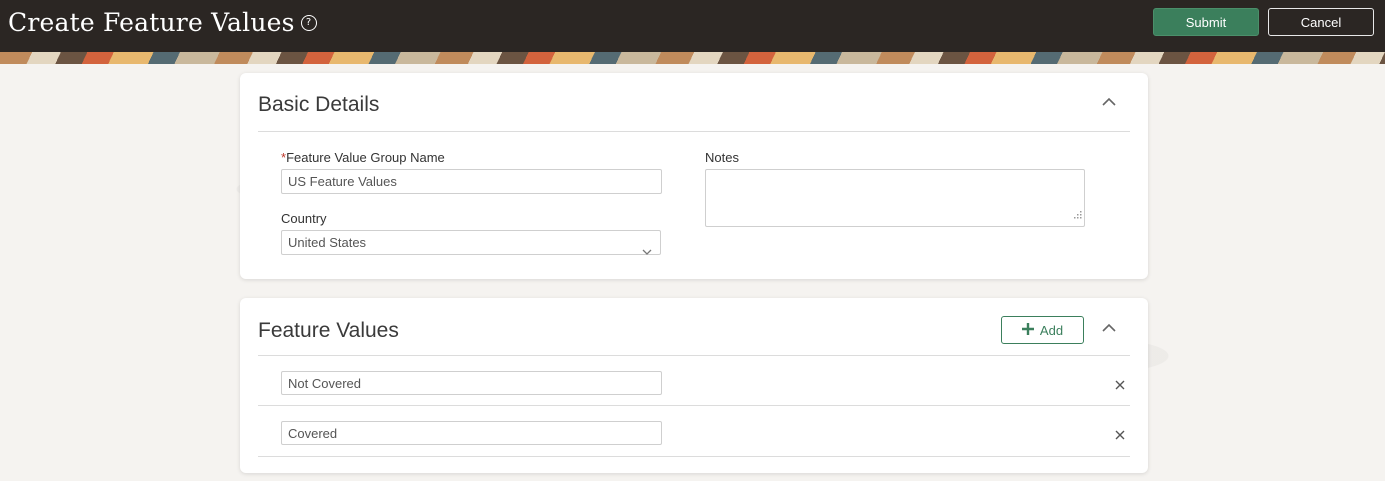 The width and height of the screenshot is (1385, 481). What do you see at coordinates (365, 157) in the screenshot?
I see `feature-value-group-name-label-text: Feature Value Group Name` at bounding box center [365, 157].